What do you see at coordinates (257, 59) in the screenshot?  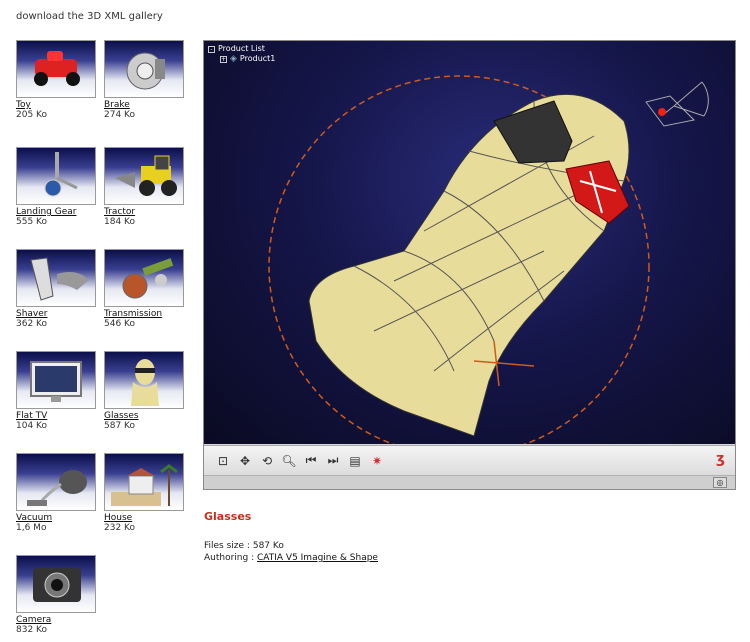 I see `tree-child-label: Product1` at bounding box center [257, 59].